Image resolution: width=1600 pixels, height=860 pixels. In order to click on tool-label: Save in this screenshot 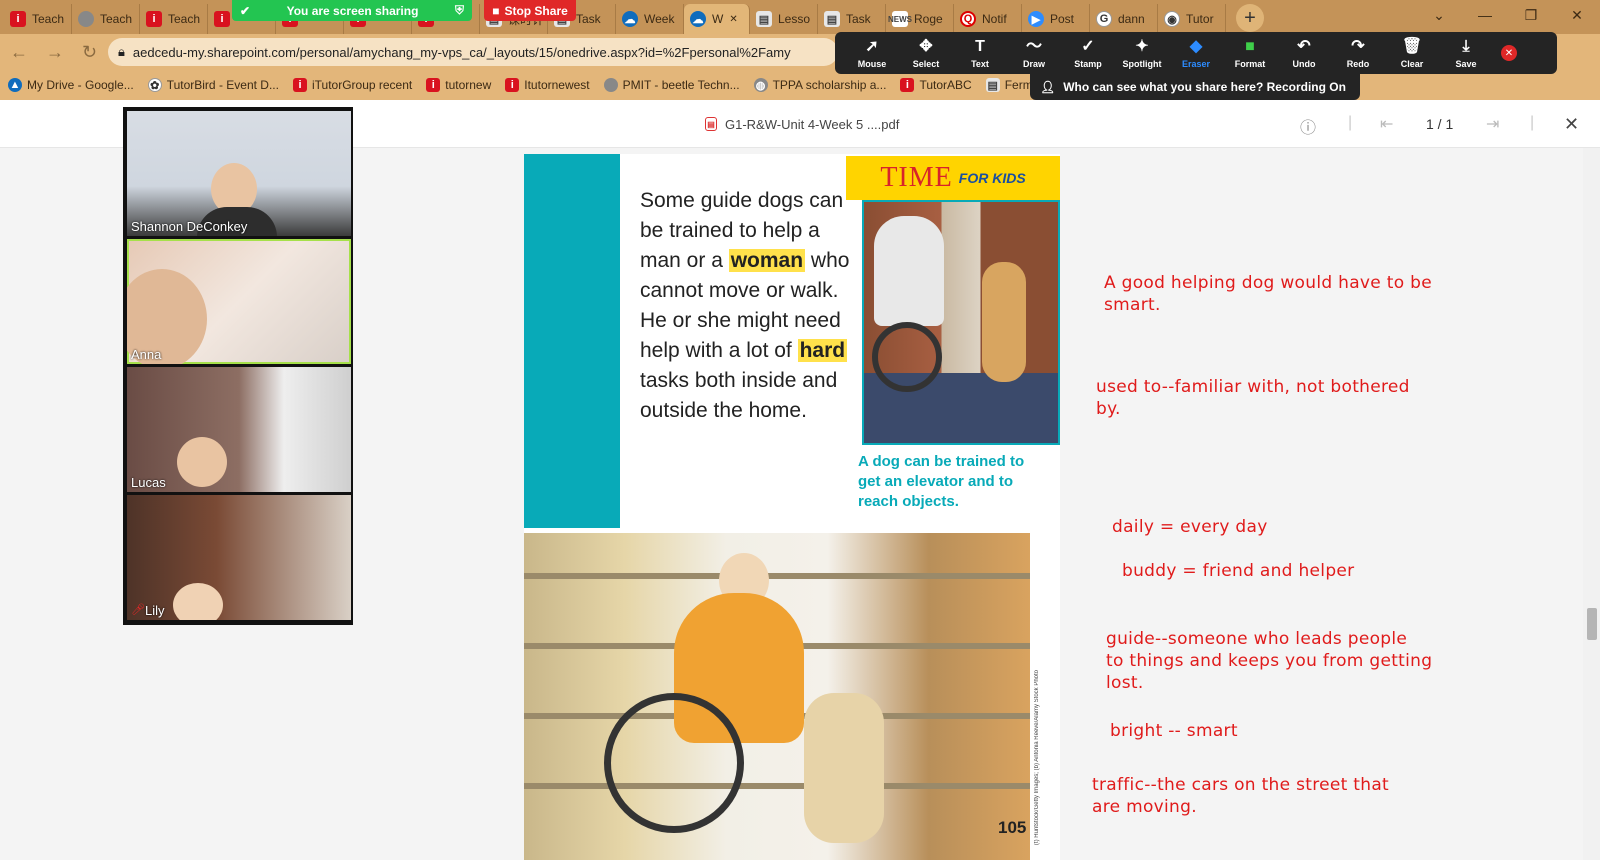, I will do `click(1466, 63)`.